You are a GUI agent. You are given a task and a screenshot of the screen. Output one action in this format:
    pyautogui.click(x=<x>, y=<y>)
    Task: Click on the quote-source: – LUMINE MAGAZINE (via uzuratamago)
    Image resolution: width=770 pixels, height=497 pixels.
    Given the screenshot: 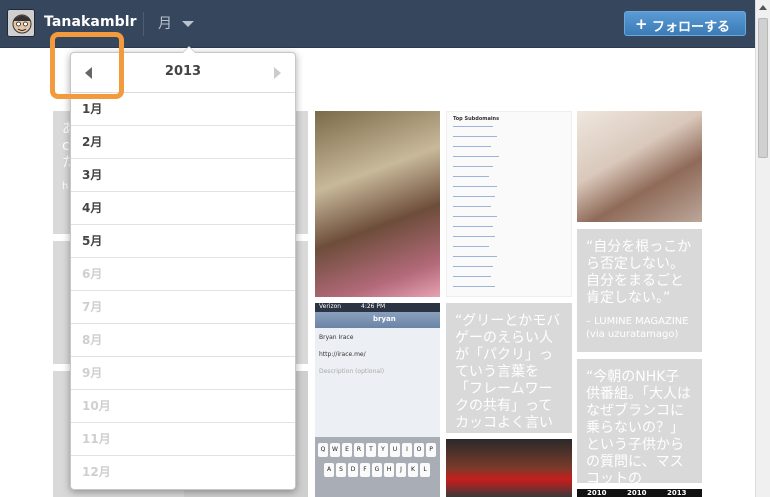 What is the action you would take?
    pyautogui.click(x=637, y=328)
    